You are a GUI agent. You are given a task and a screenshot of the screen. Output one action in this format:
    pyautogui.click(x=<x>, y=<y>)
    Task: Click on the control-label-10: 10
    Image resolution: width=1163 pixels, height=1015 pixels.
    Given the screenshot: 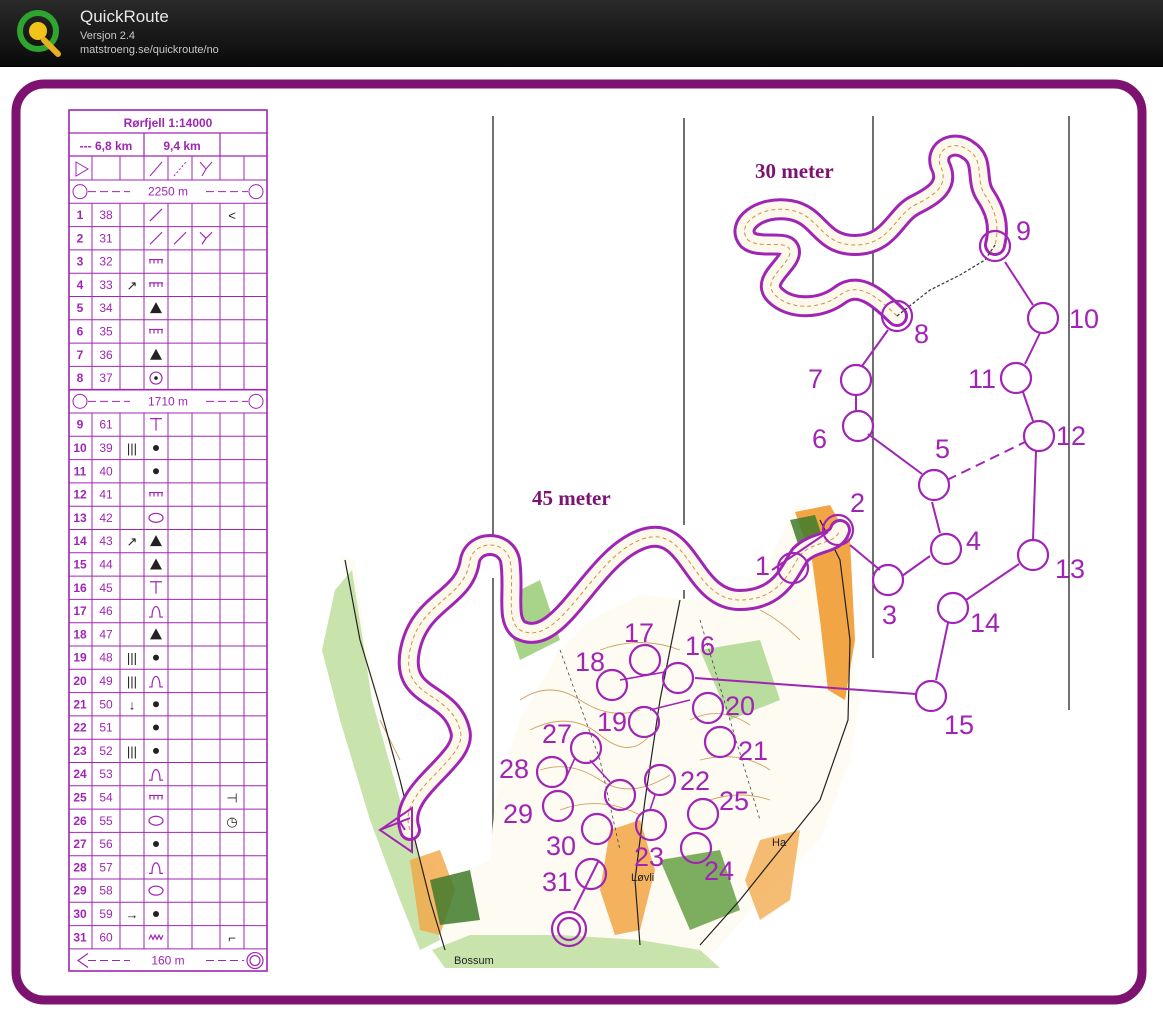 What is the action you would take?
    pyautogui.click(x=1084, y=319)
    